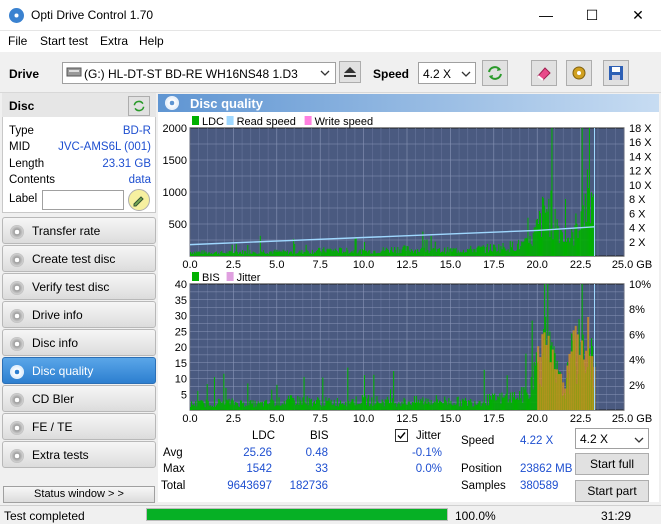 This screenshot has height=524, width=661. I want to click on nav-disc-quality: Disc quality, so click(79, 370).